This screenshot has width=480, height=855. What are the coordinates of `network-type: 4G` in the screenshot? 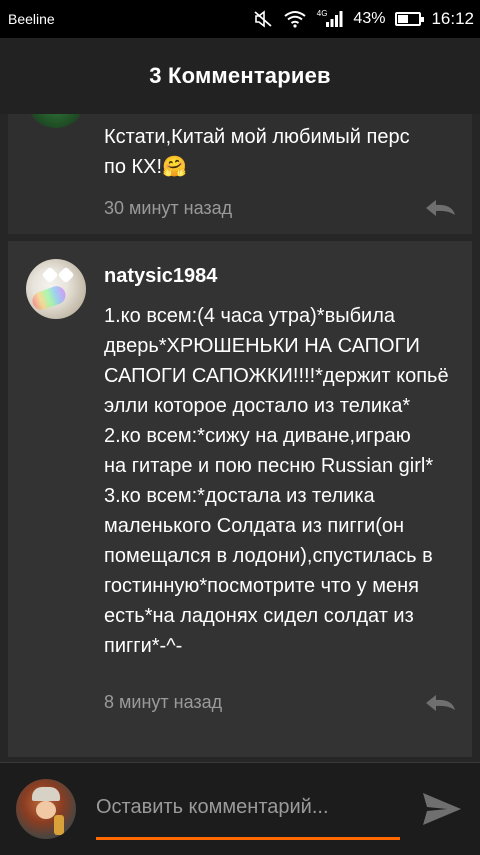 It's located at (322, 13).